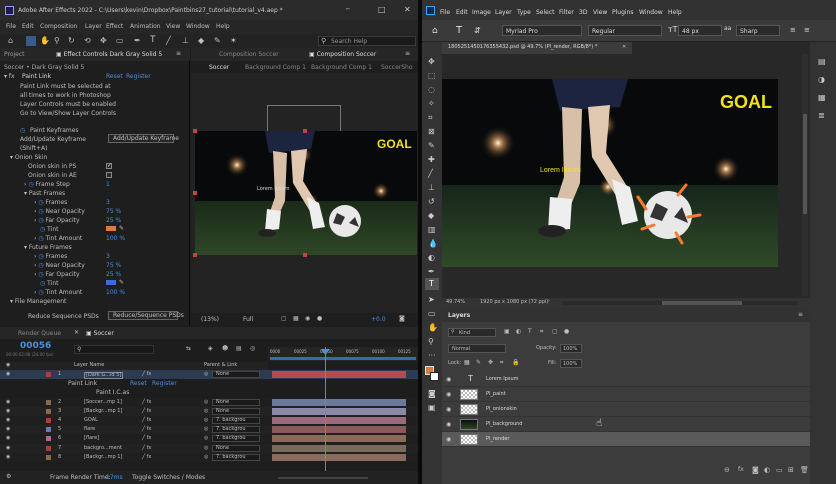 This screenshot has width=836, height=484. I want to click on align-left-icon: ≡, so click(793, 30).